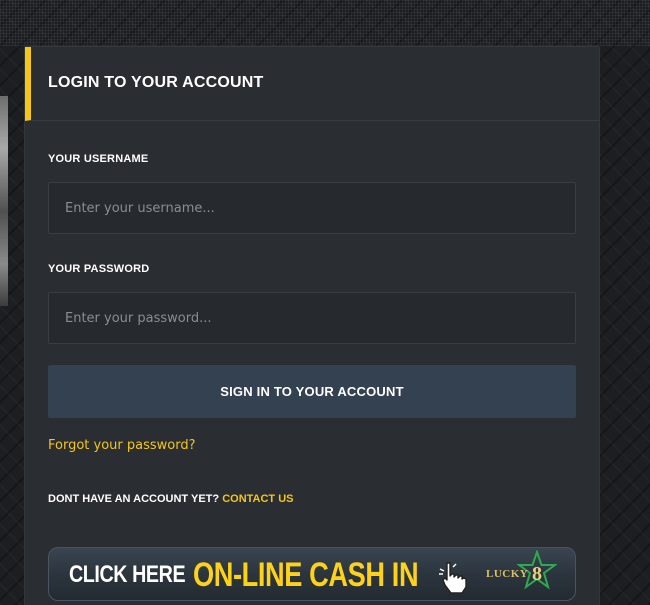 Image resolution: width=650 pixels, height=605 pixels. I want to click on username-input, so click(312, 208).